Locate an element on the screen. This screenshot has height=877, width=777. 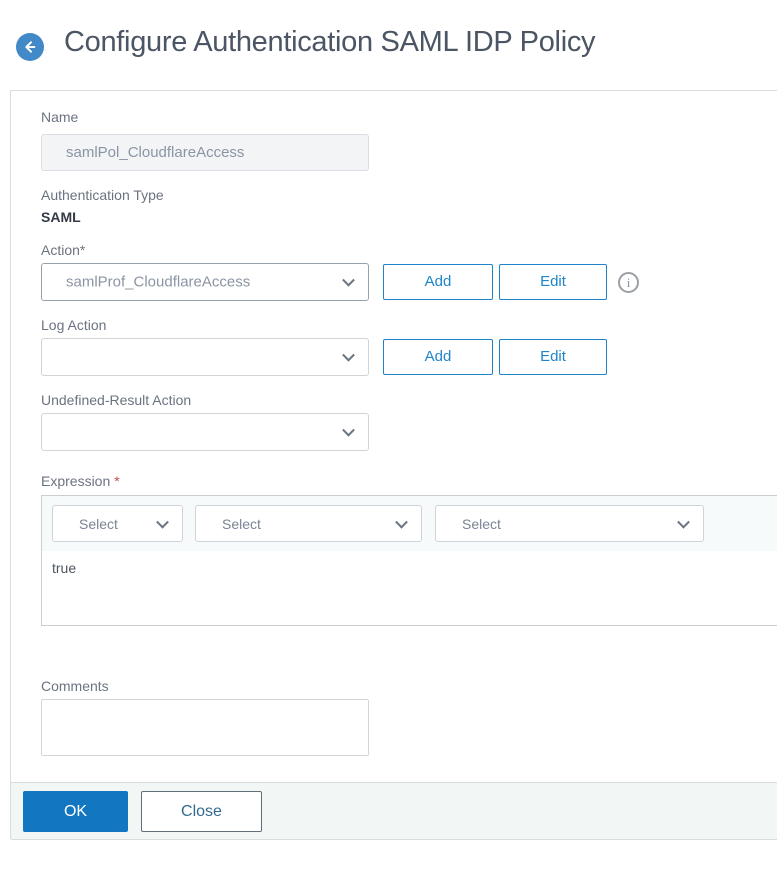
expression-toolbar: Select Select Select is located at coordinates (409, 523).